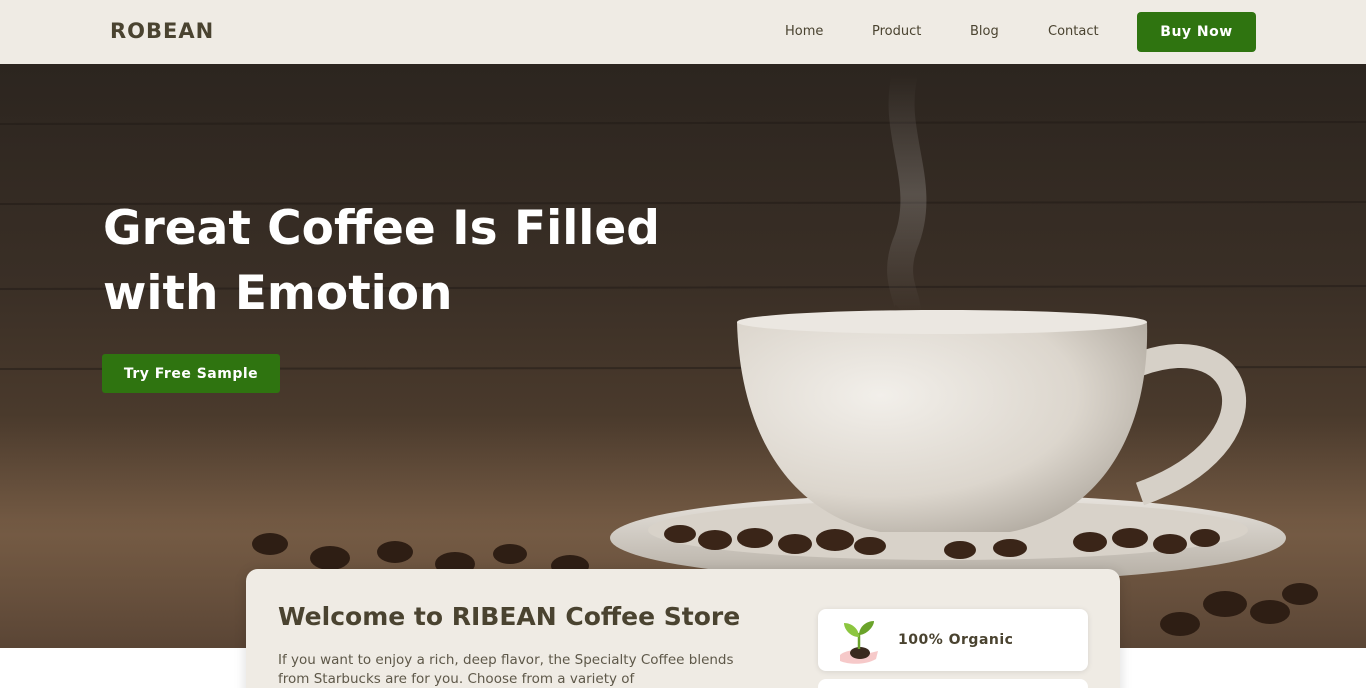 The image size is (1366, 688). Describe the element at coordinates (403, 261) in the screenshot. I see `hero-title: Great Coffee Is Filled with Emotion` at that location.